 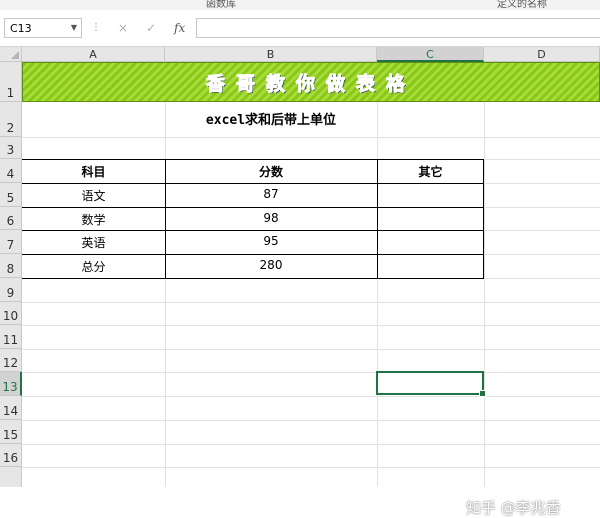 What do you see at coordinates (271, 171) in the screenshot?
I see `table-header-score: 分数` at bounding box center [271, 171].